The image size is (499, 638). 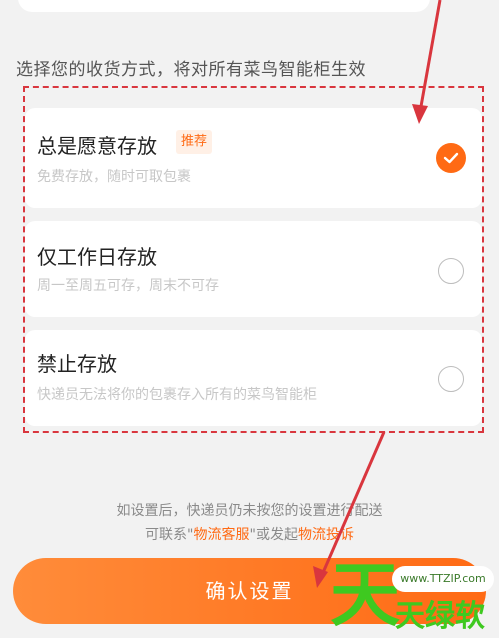 What do you see at coordinates (430, 56) in the screenshot?
I see `annotation-arrow-top` at bounding box center [430, 56].